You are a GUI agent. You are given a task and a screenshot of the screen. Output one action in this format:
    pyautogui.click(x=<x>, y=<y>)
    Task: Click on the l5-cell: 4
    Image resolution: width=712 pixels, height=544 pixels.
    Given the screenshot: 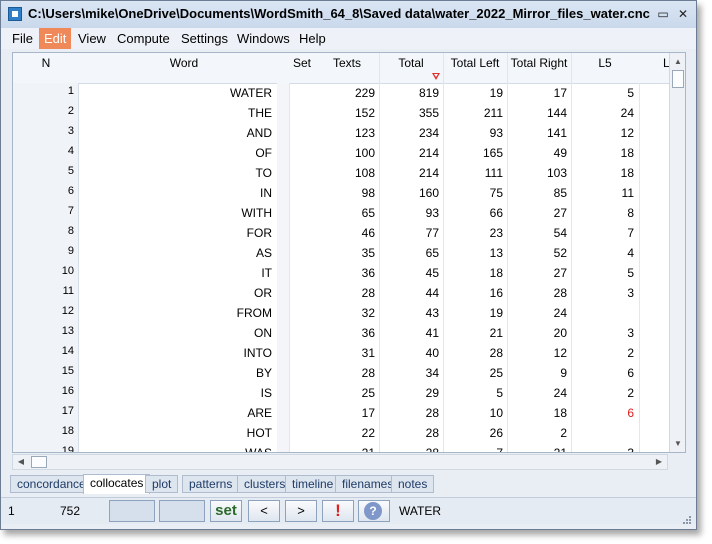 What is the action you would take?
    pyautogui.click(x=605, y=253)
    